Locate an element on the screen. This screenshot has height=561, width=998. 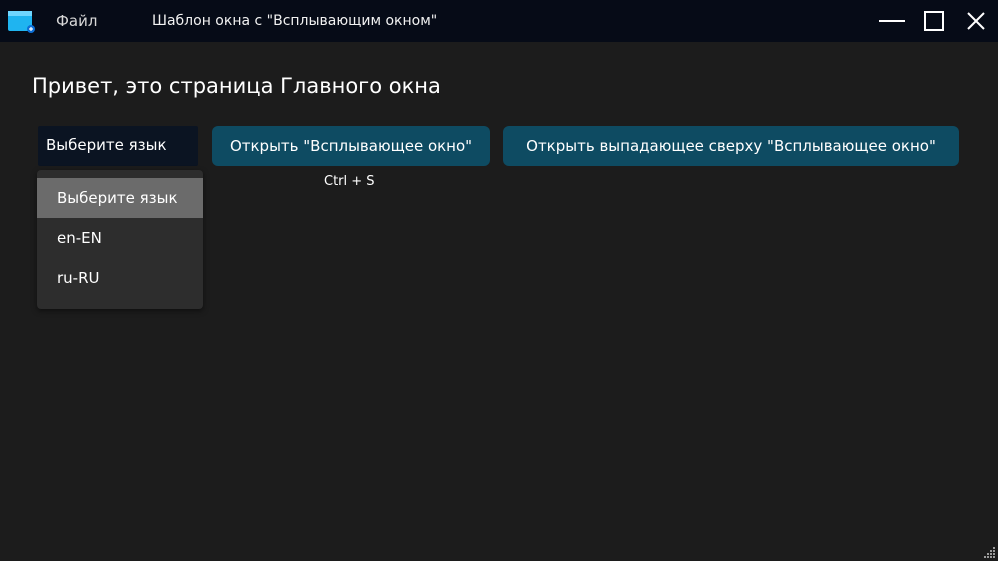
open-popup-shortcut-hint: Ctrl + S is located at coordinates (349, 181).